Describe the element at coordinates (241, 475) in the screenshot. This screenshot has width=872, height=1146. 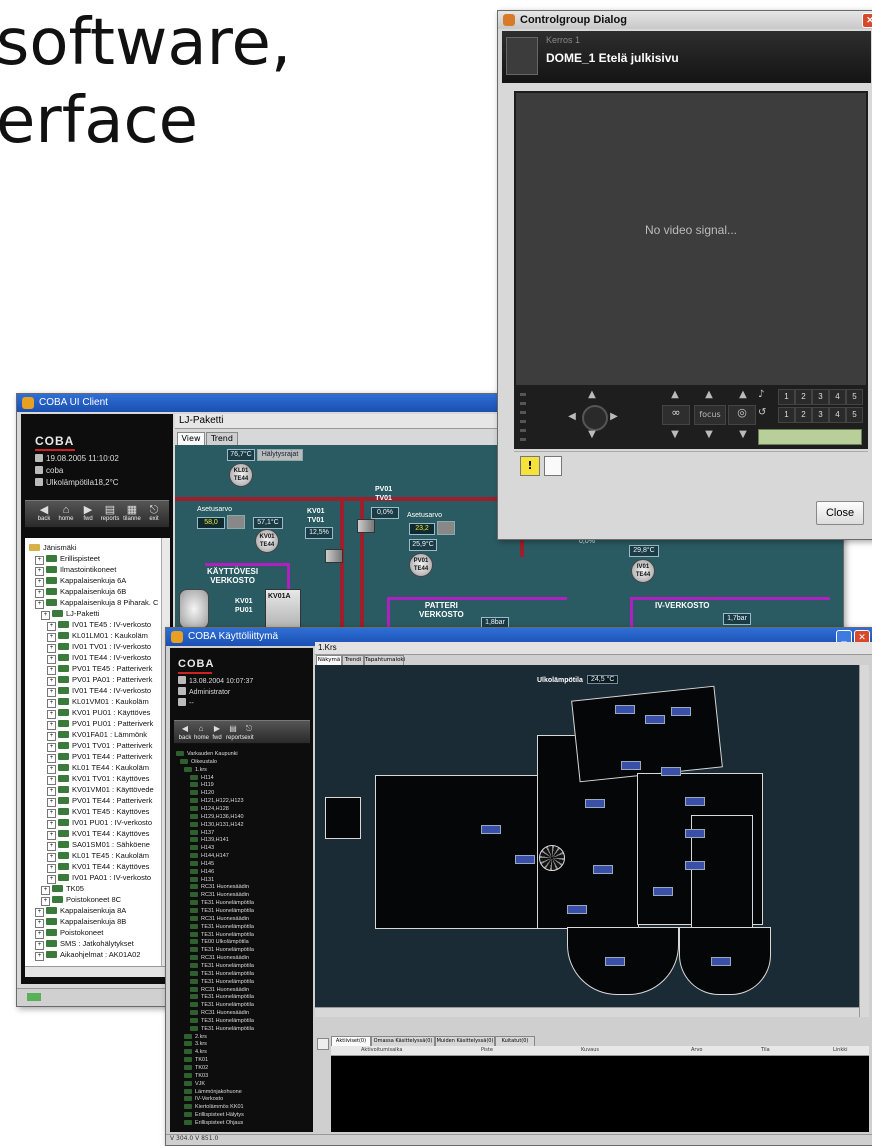
I see `kl01-sensor: KL01 TE44` at that location.